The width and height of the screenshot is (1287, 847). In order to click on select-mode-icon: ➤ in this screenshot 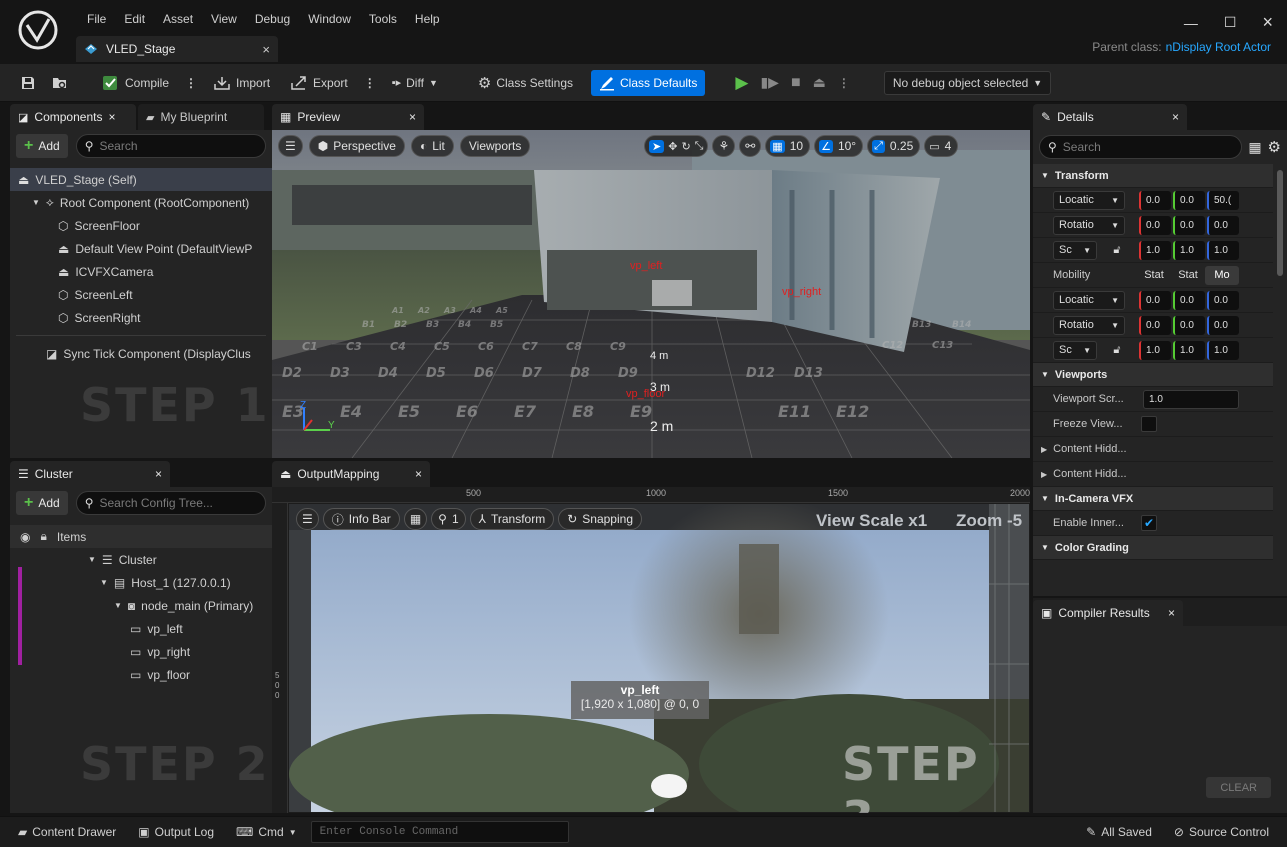, I will do `click(657, 146)`.